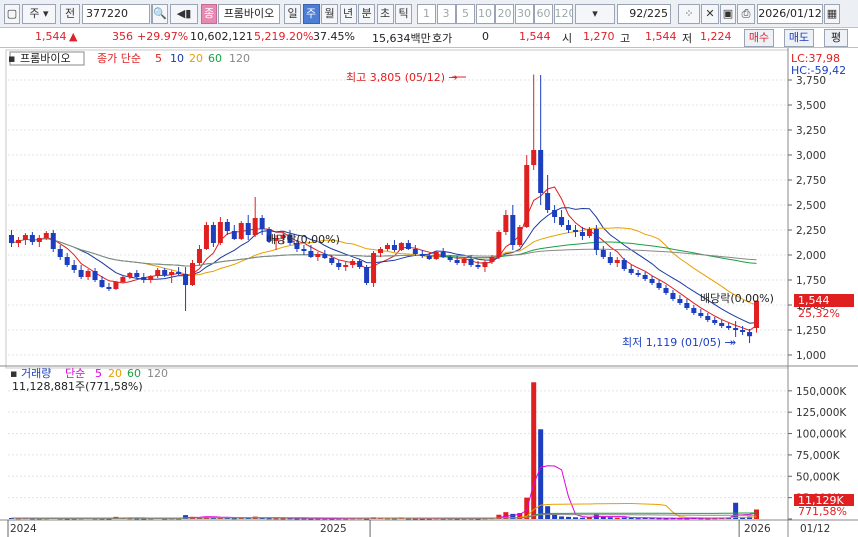 This screenshot has height=537, width=858. I want to click on interval-tab-10: 10, so click(485, 14).